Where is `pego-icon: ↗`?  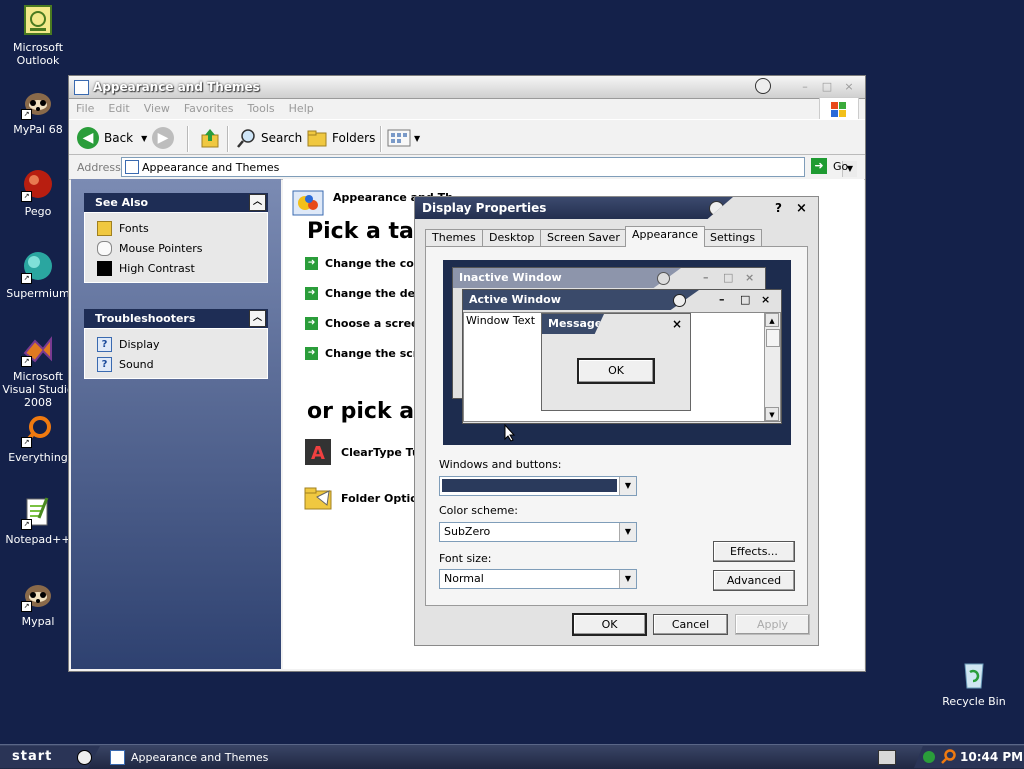
pego-icon: ↗ is located at coordinates (38, 185).